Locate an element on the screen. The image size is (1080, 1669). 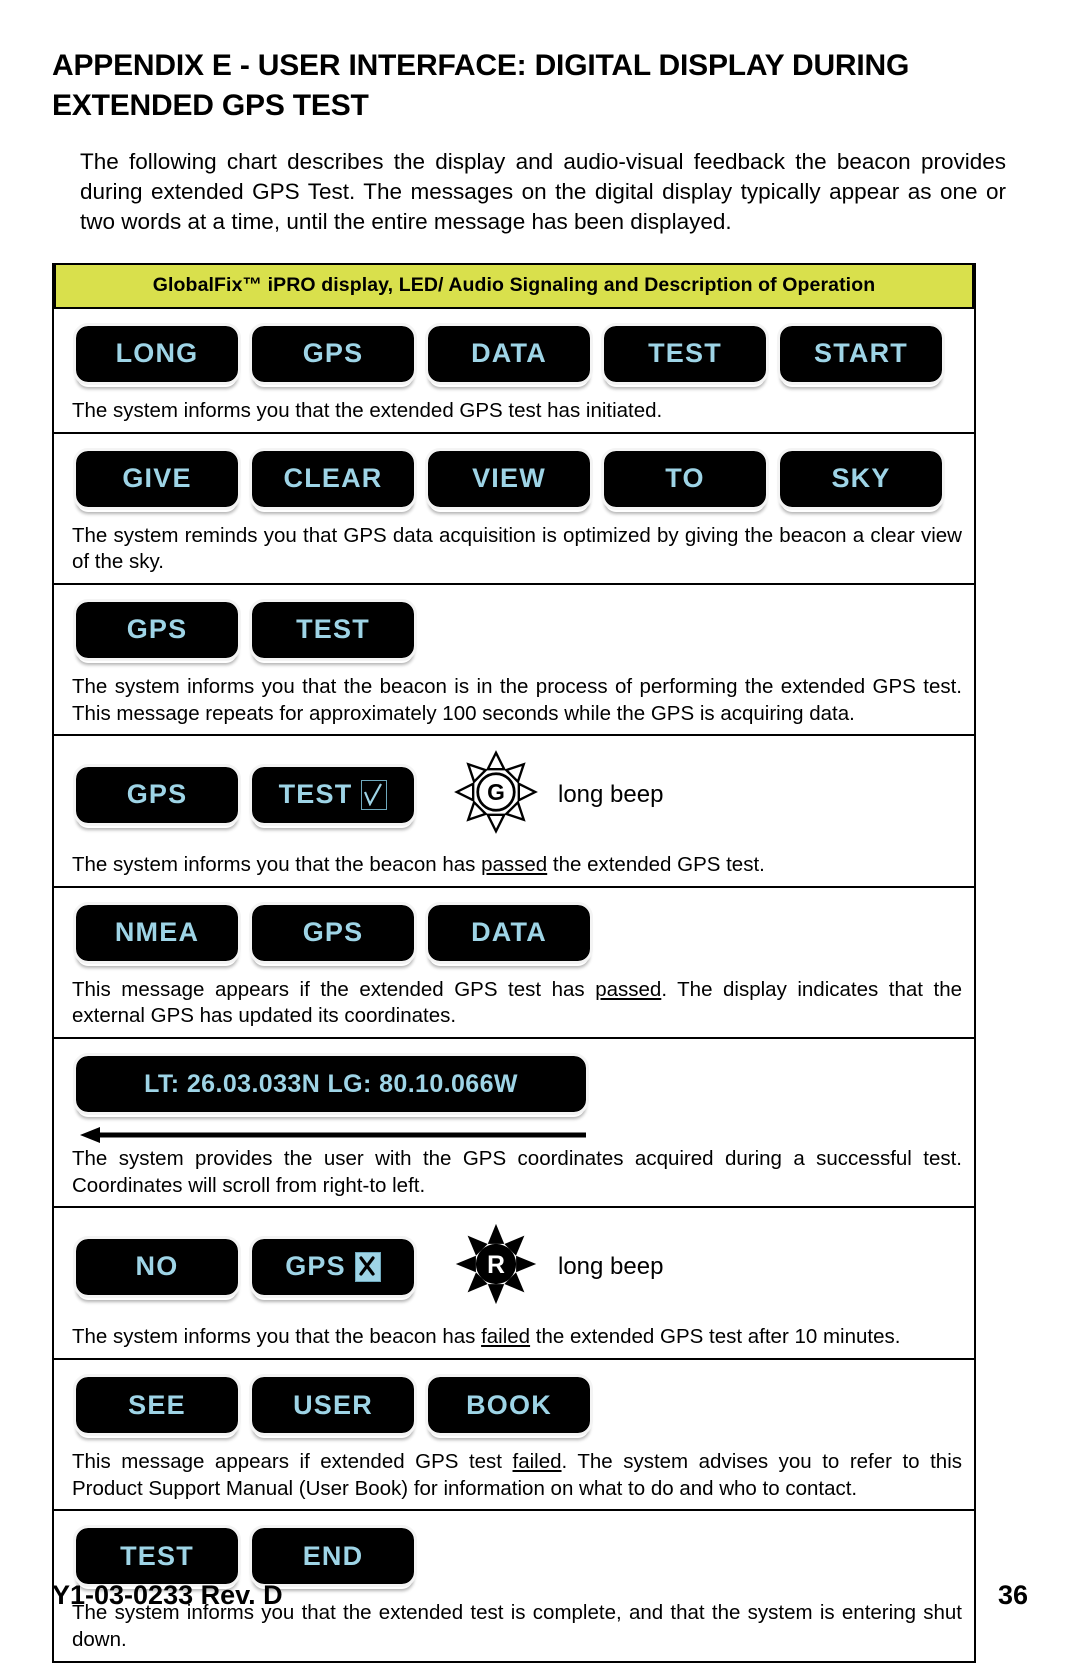
display-area: LONG GPS DATA TEST START is located at coordinates (514, 352).